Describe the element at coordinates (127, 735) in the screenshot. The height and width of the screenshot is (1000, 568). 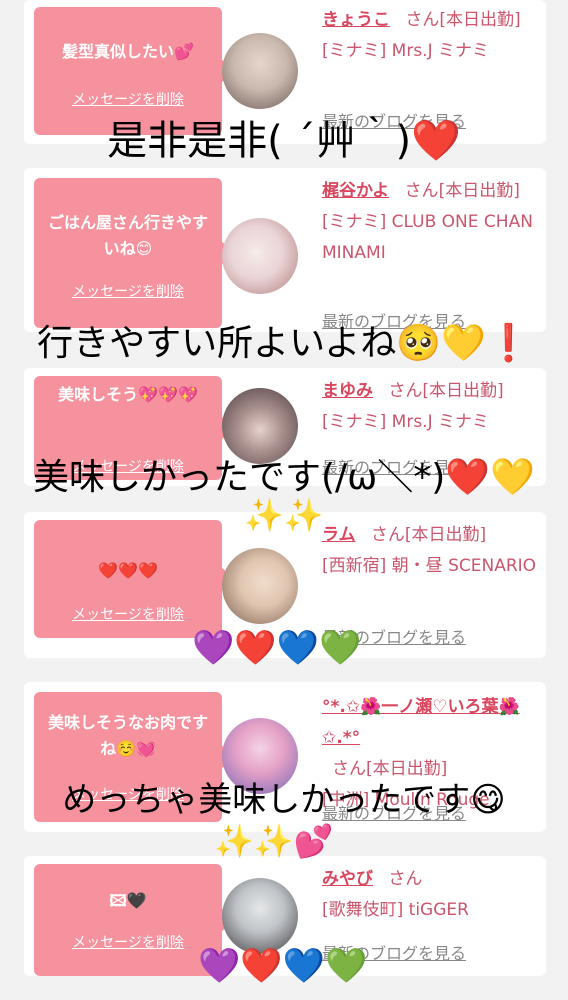
I see `message-text: 美味しそうなお肉ですね☺️💓` at that location.